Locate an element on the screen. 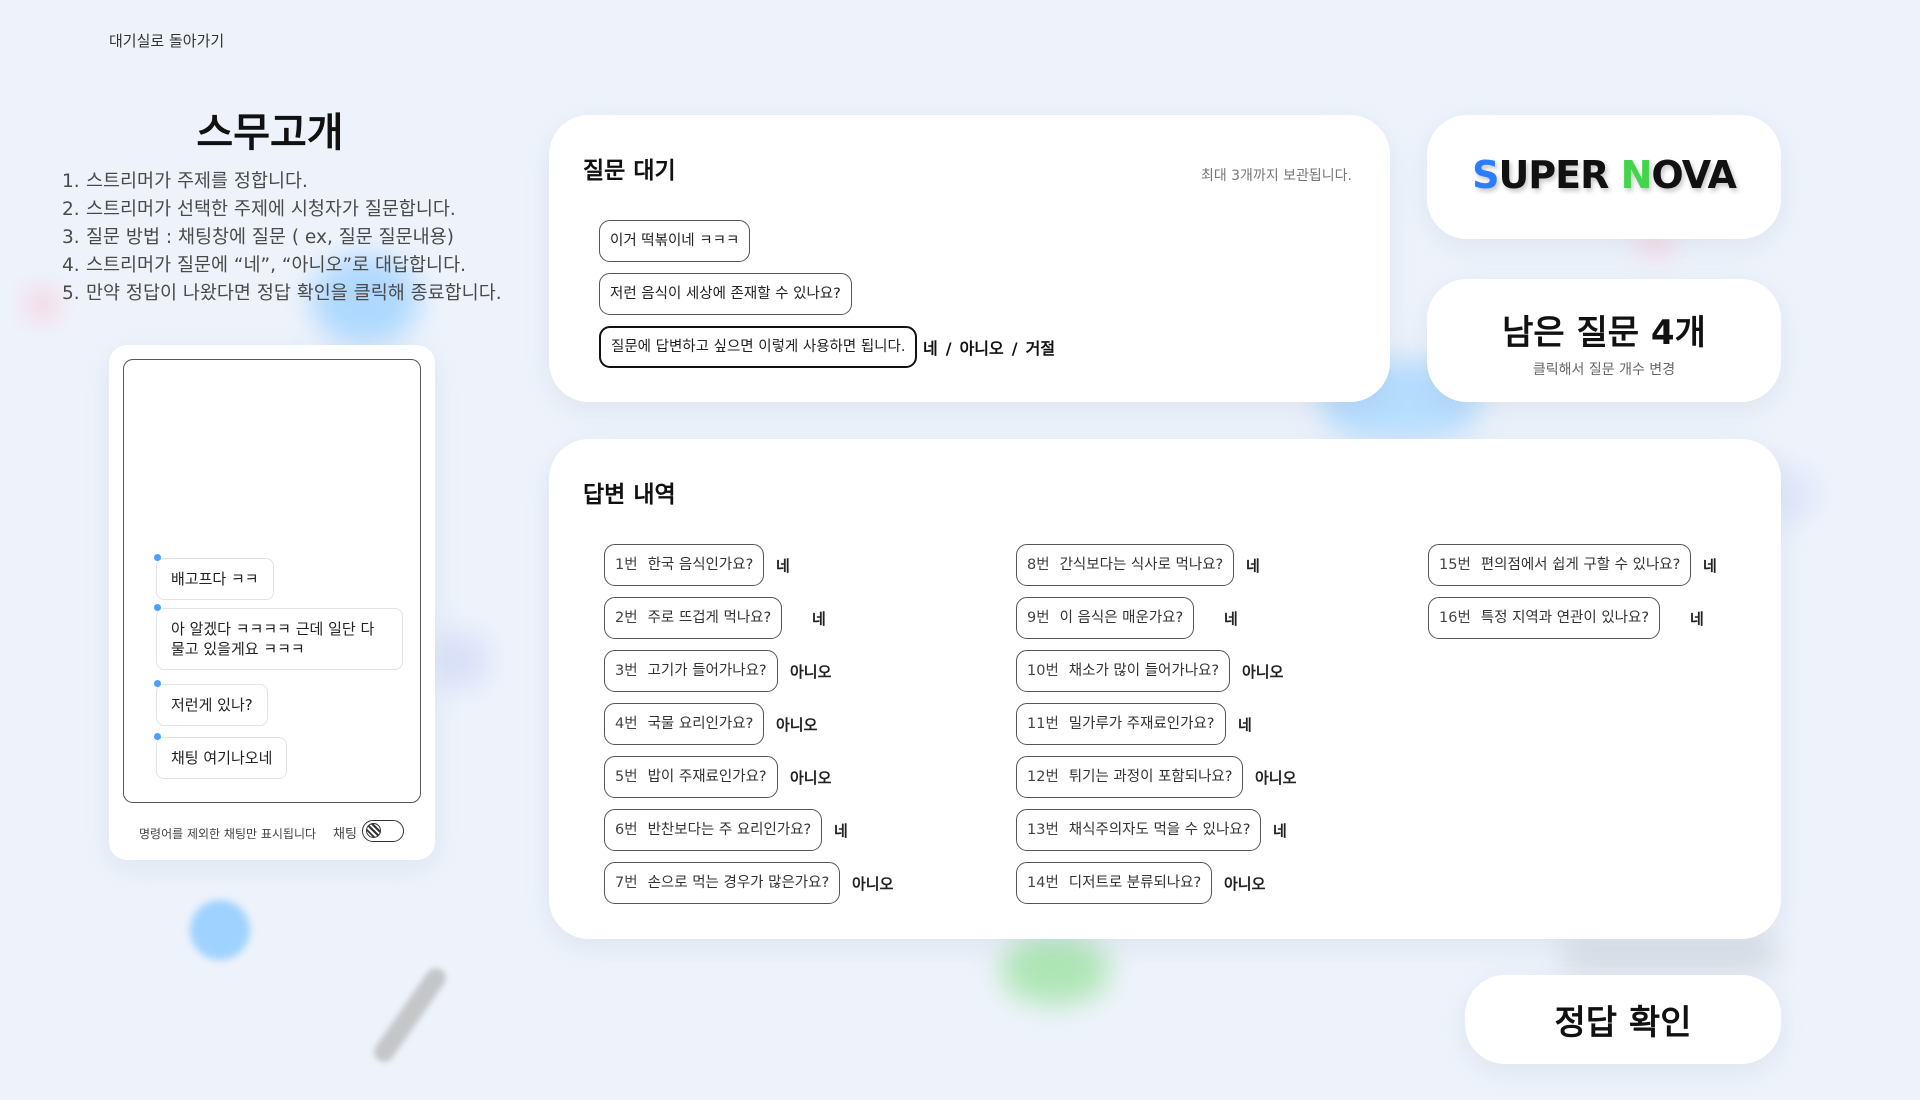 This screenshot has width=1920, height=1100. history-question-number: 1번 is located at coordinates (626, 565).